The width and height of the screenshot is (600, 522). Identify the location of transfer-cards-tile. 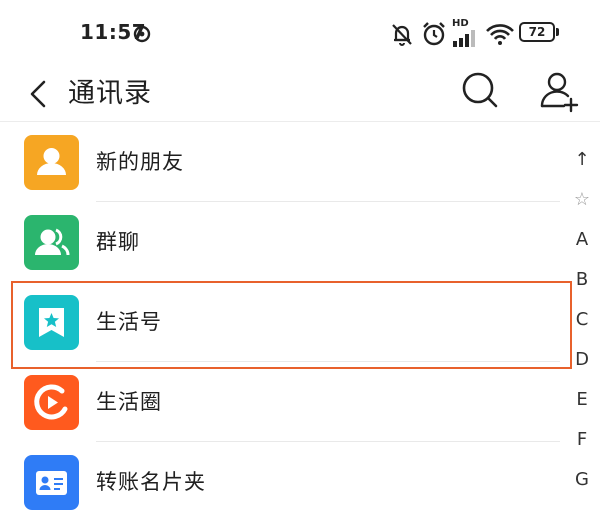
(51, 482).